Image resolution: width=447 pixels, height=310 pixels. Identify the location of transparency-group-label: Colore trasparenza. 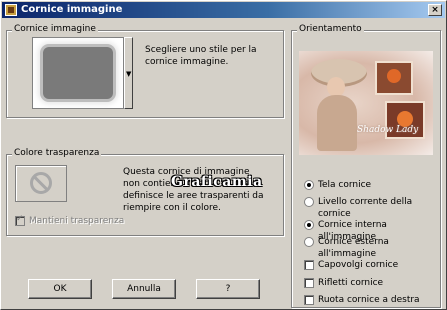
(57, 153).